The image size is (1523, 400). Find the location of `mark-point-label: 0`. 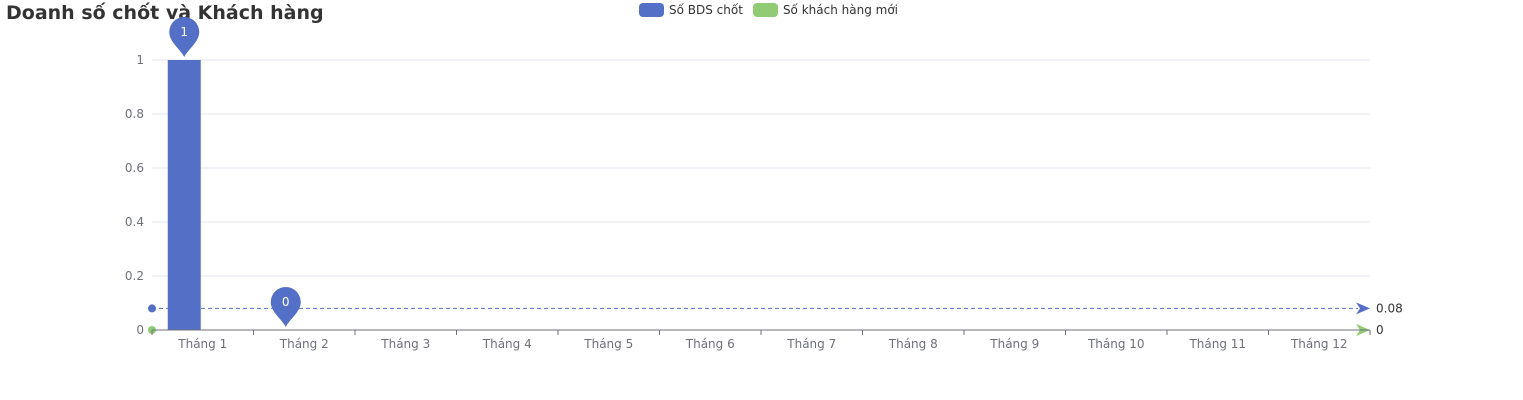

mark-point-label: 0 is located at coordinates (286, 302).